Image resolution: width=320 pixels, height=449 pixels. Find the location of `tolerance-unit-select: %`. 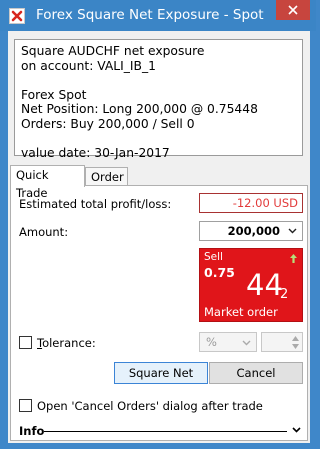

tolerance-unit-select: % is located at coordinates (228, 342).